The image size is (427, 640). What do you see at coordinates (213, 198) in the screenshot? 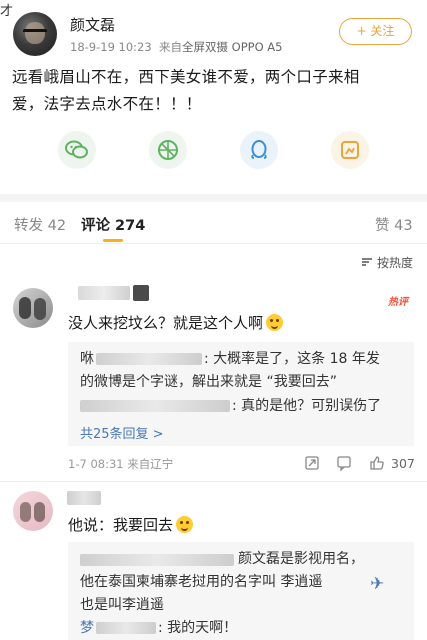
I see `section-divider` at bounding box center [213, 198].